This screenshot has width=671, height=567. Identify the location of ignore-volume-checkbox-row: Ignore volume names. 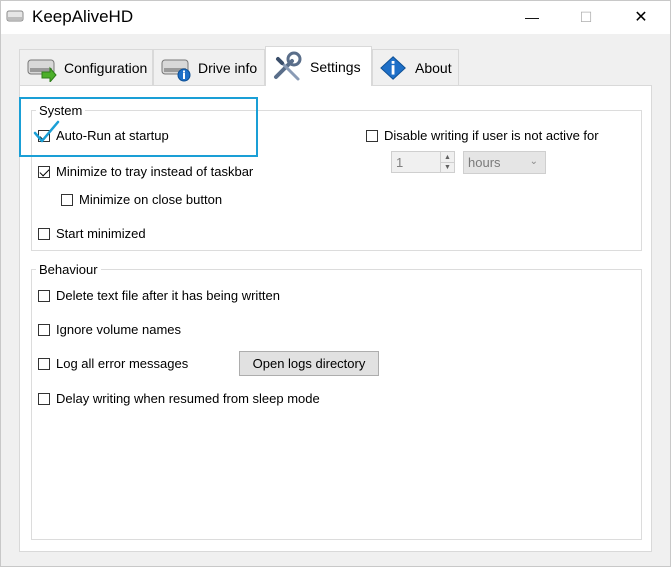
(109, 329).